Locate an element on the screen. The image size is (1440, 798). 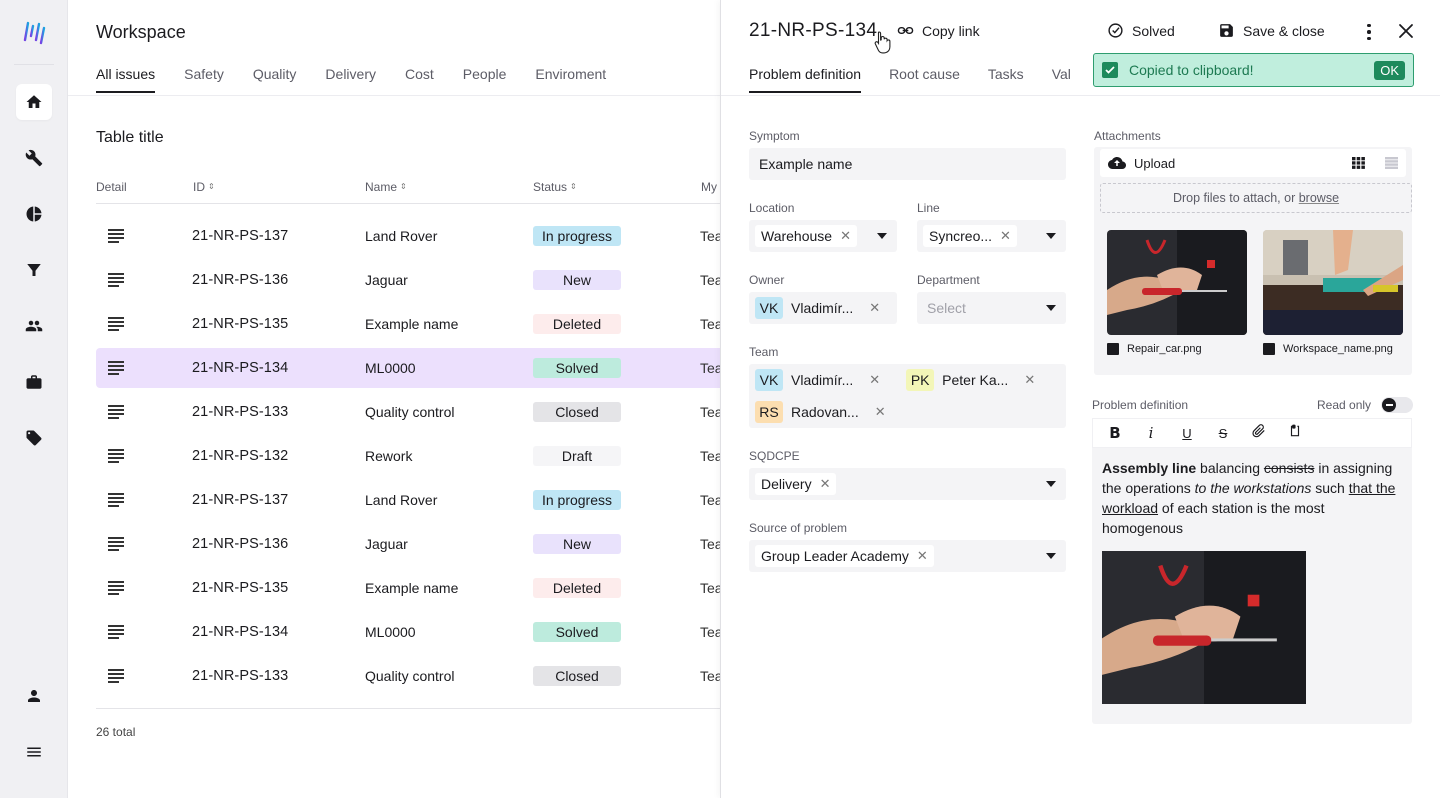
tab-quality: Quality is located at coordinates (275, 79).